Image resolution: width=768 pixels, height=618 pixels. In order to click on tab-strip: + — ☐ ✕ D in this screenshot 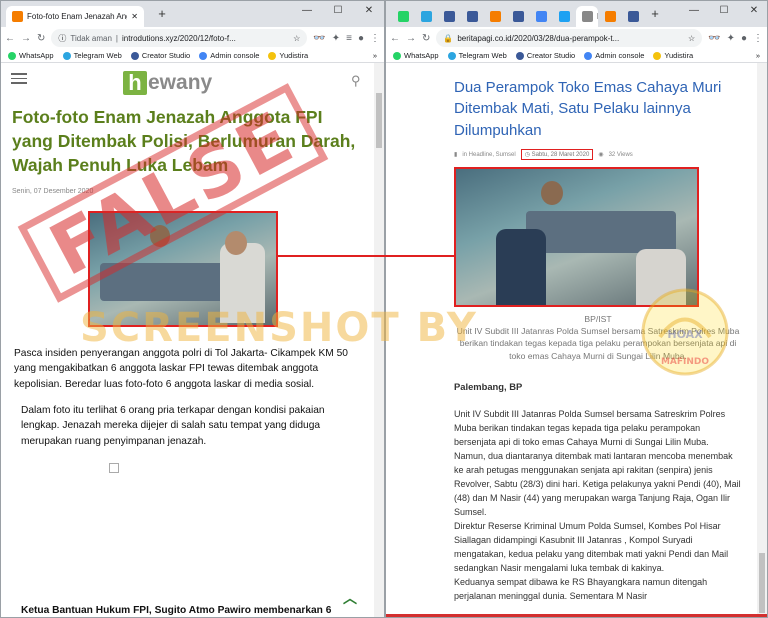, I will do `click(576, 14)`.